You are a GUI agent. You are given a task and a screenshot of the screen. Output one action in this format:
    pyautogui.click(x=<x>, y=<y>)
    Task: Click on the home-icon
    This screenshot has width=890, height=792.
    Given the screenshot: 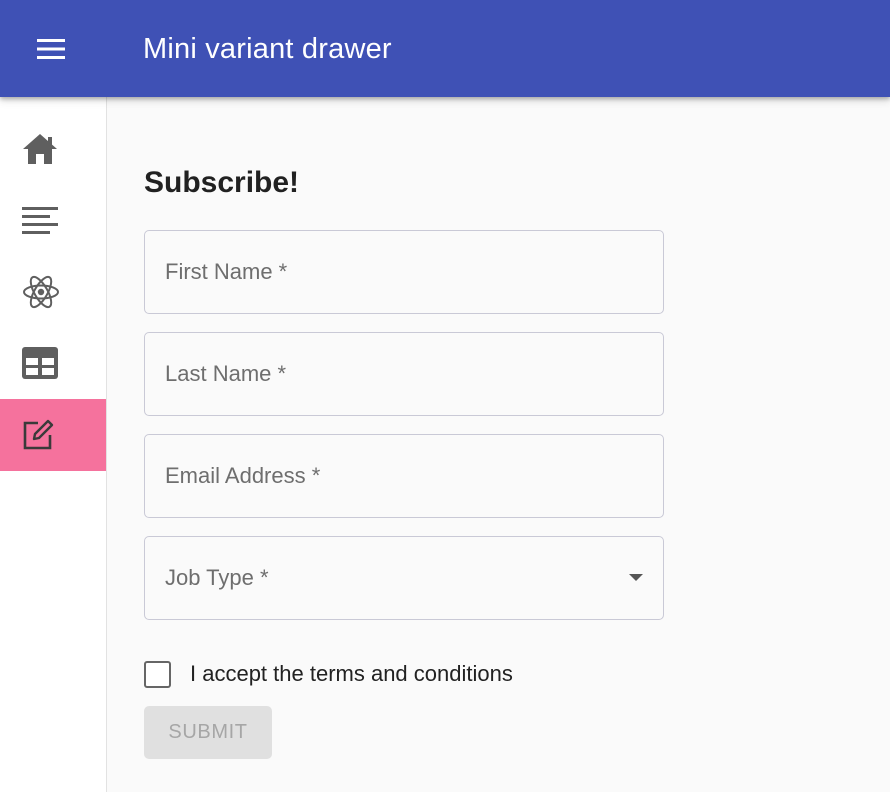 What is the action you would take?
    pyautogui.click(x=40, y=149)
    